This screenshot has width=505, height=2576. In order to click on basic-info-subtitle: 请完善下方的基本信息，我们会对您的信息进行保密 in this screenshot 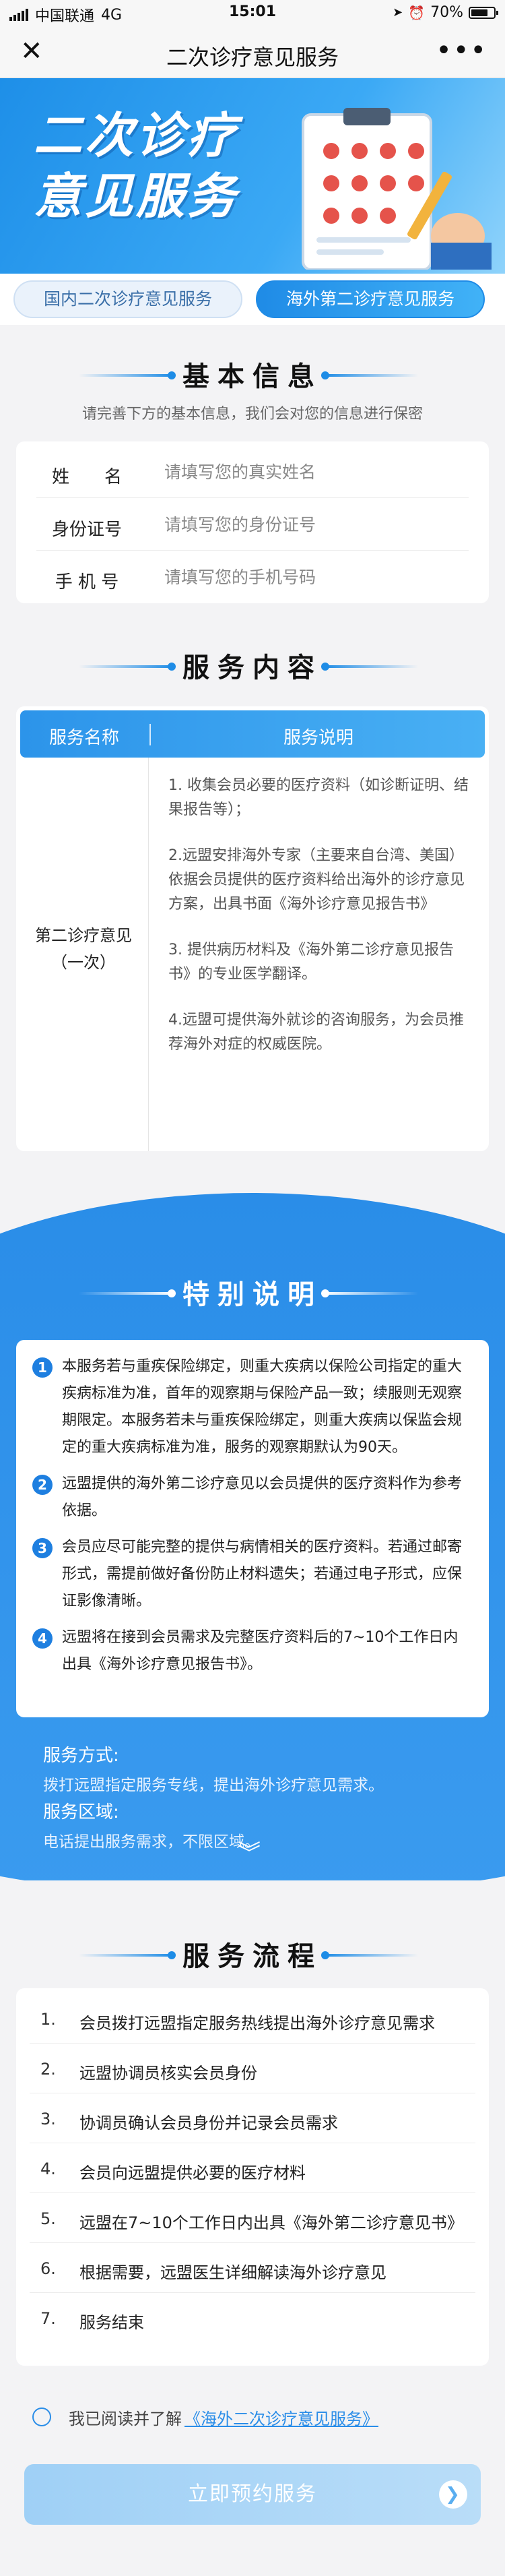, I will do `click(252, 415)`.